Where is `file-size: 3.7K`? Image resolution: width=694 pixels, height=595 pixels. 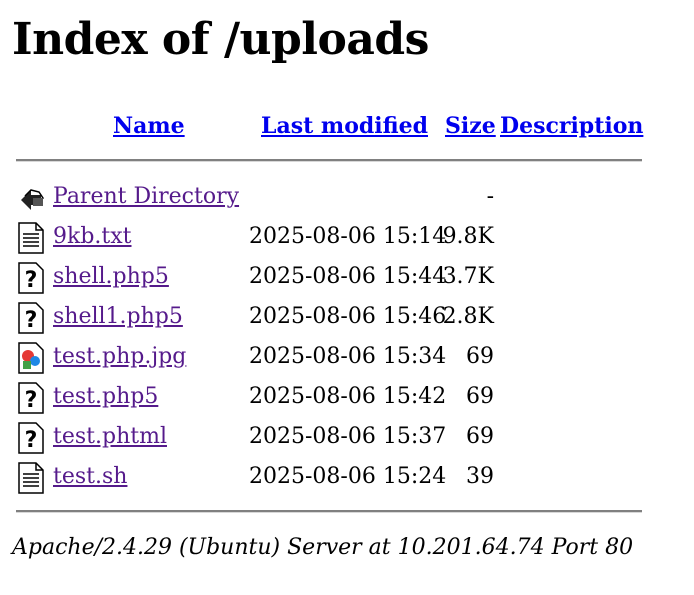 file-size: 3.7K is located at coordinates (468, 276).